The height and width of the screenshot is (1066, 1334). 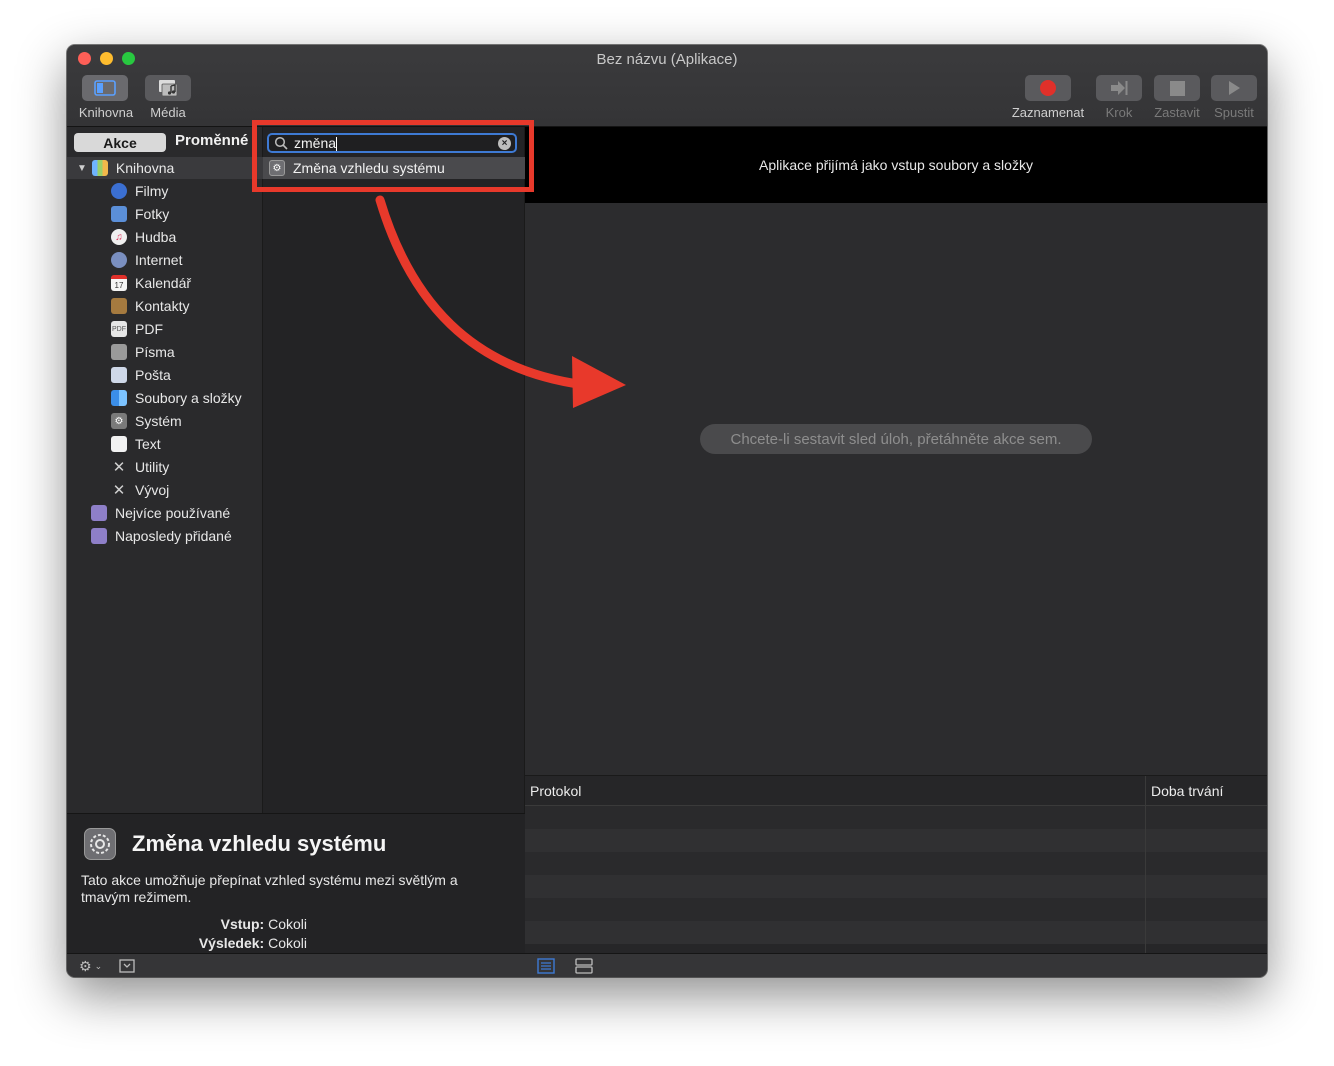 What do you see at coordinates (99, 168) in the screenshot?
I see `library-books-icon` at bounding box center [99, 168].